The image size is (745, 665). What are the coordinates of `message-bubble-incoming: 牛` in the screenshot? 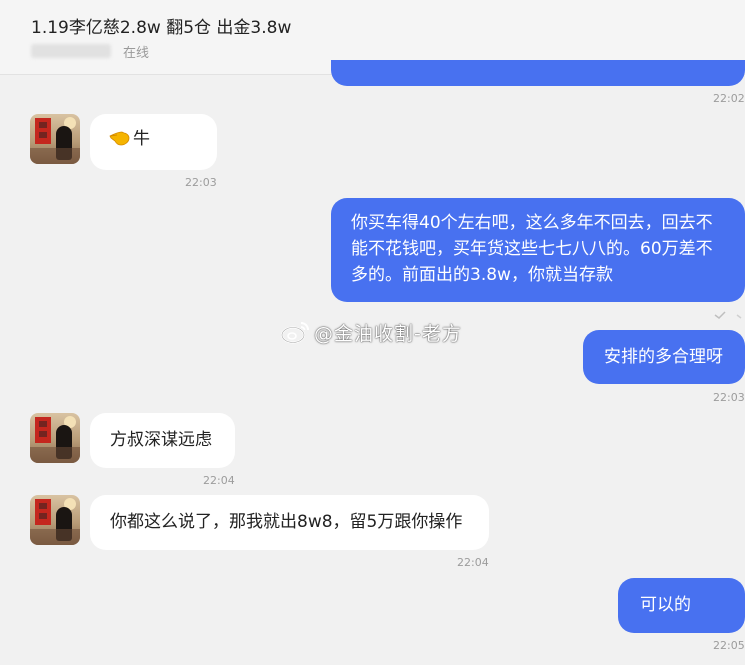 It's located at (153, 142).